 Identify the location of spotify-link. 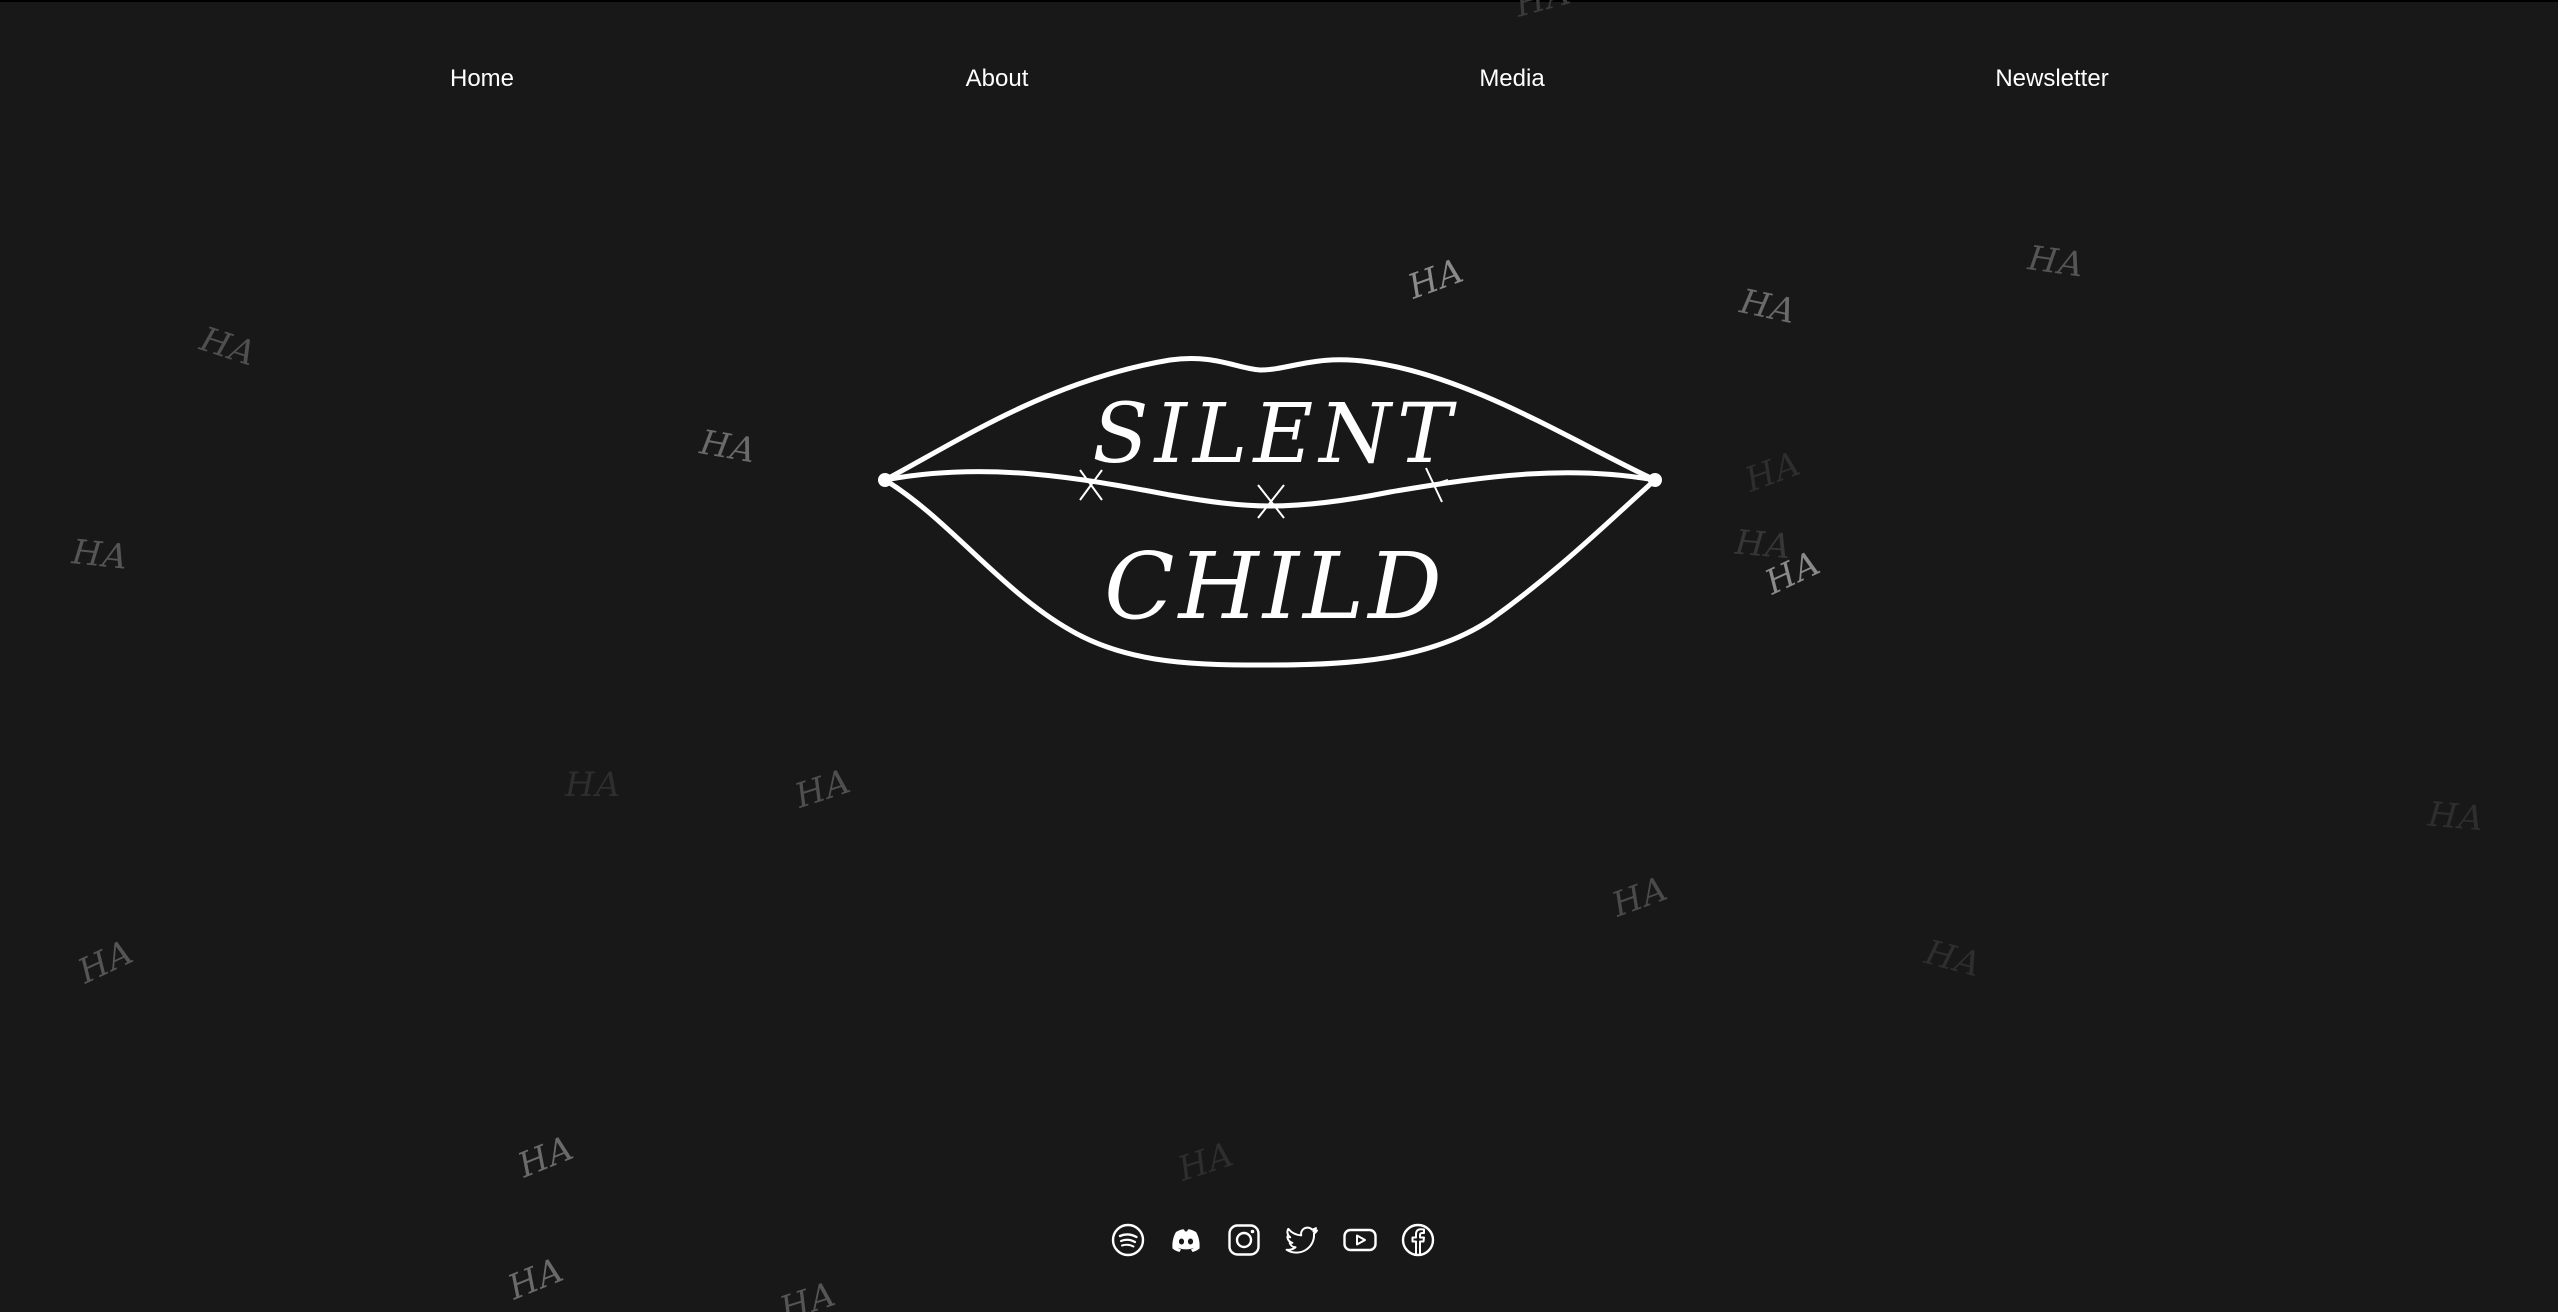
(1128, 1240).